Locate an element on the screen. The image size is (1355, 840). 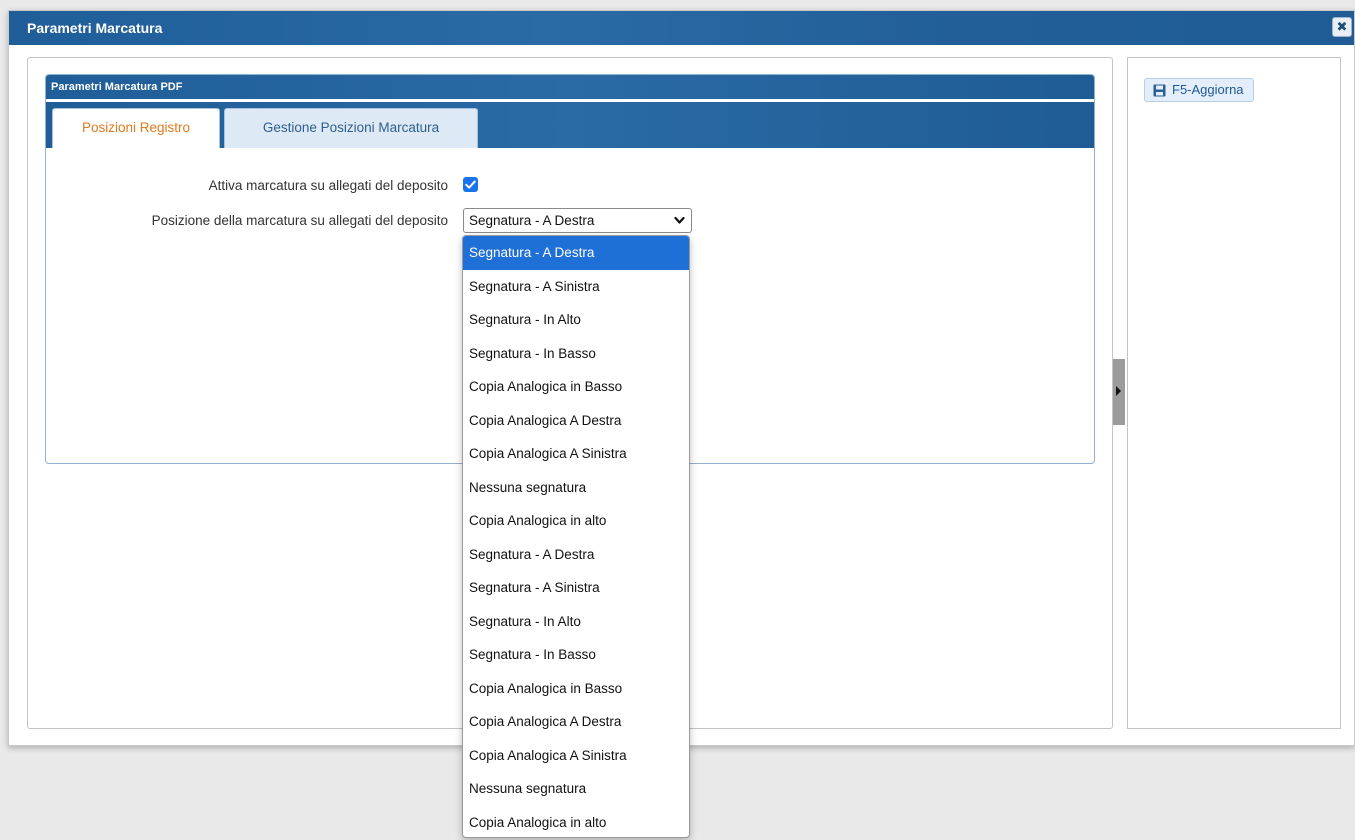
save-icon is located at coordinates (1159, 90).